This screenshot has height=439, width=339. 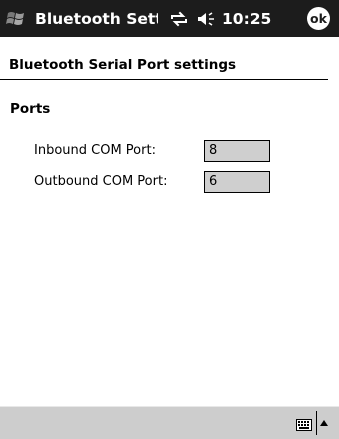 I want to click on input-menu-arrow-icon, so click(x=324, y=423).